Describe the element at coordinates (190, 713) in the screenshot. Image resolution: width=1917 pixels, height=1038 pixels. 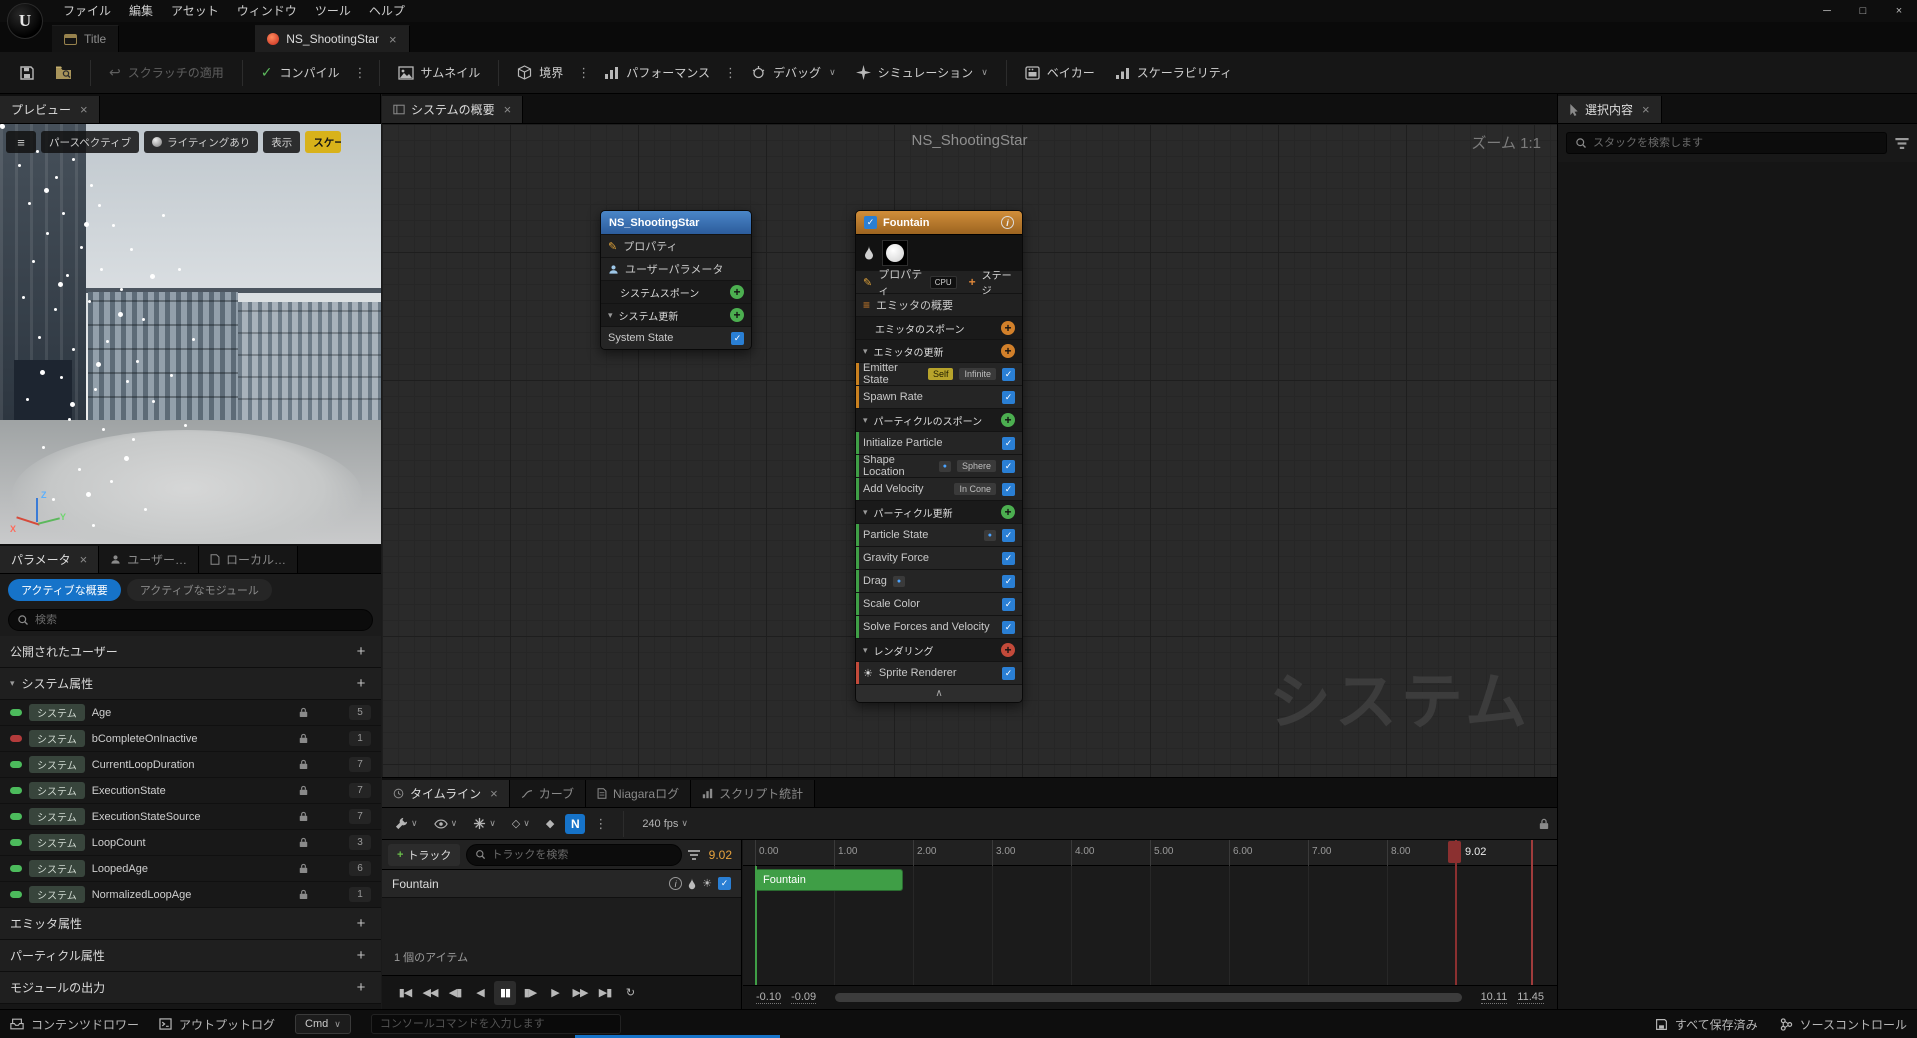
I see `parameter-row-age: システム Age 5` at that location.